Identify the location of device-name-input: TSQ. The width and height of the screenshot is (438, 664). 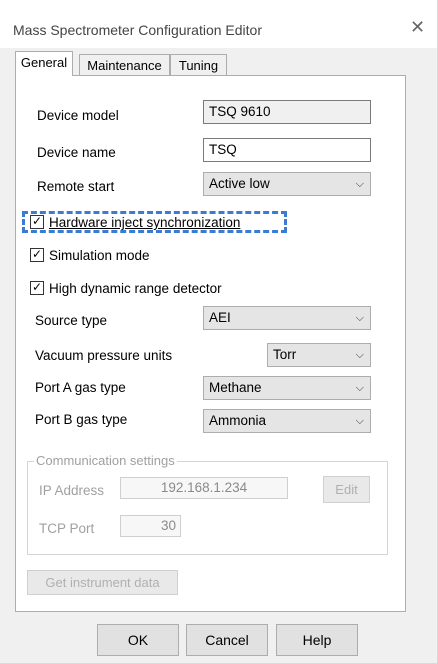
(287, 150).